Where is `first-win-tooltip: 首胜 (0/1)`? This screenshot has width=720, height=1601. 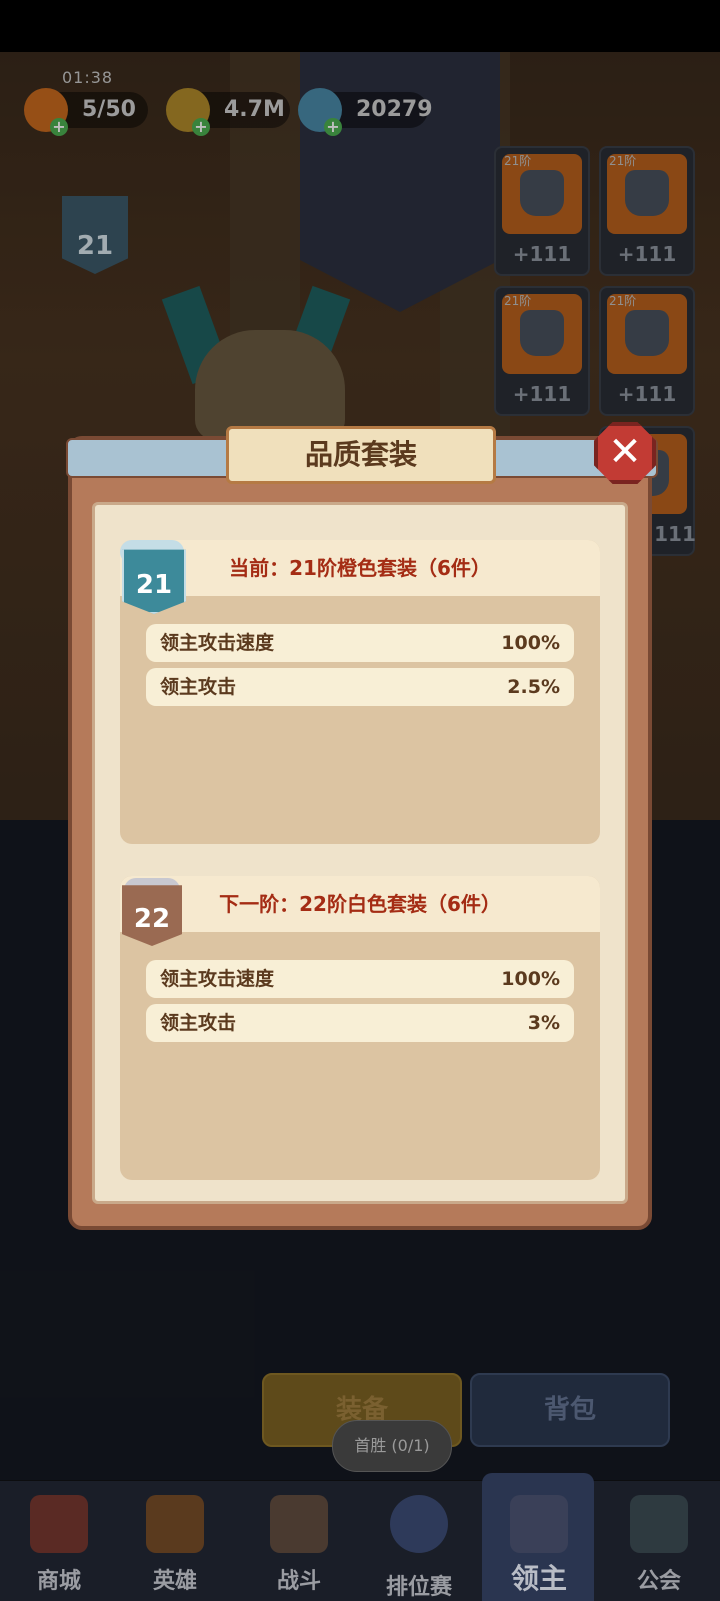 first-win-tooltip: 首胜 (0/1) is located at coordinates (392, 1446).